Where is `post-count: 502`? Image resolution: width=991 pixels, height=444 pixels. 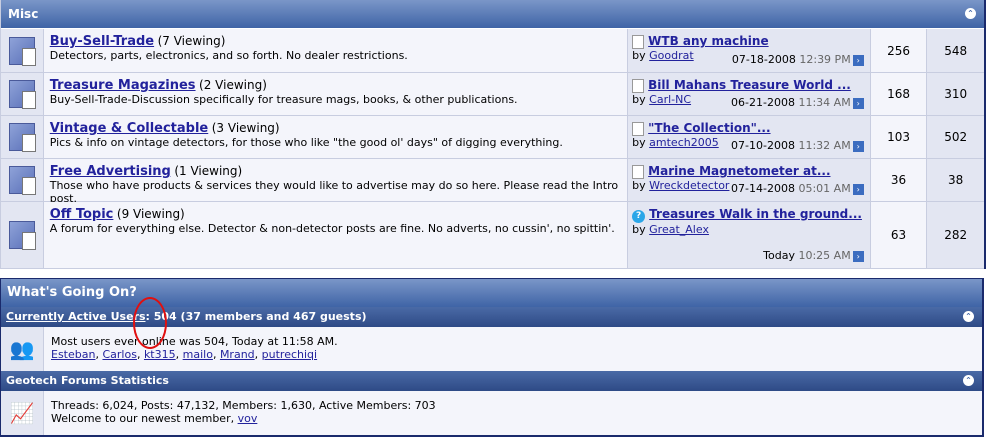
post-count: 502 is located at coordinates (955, 137).